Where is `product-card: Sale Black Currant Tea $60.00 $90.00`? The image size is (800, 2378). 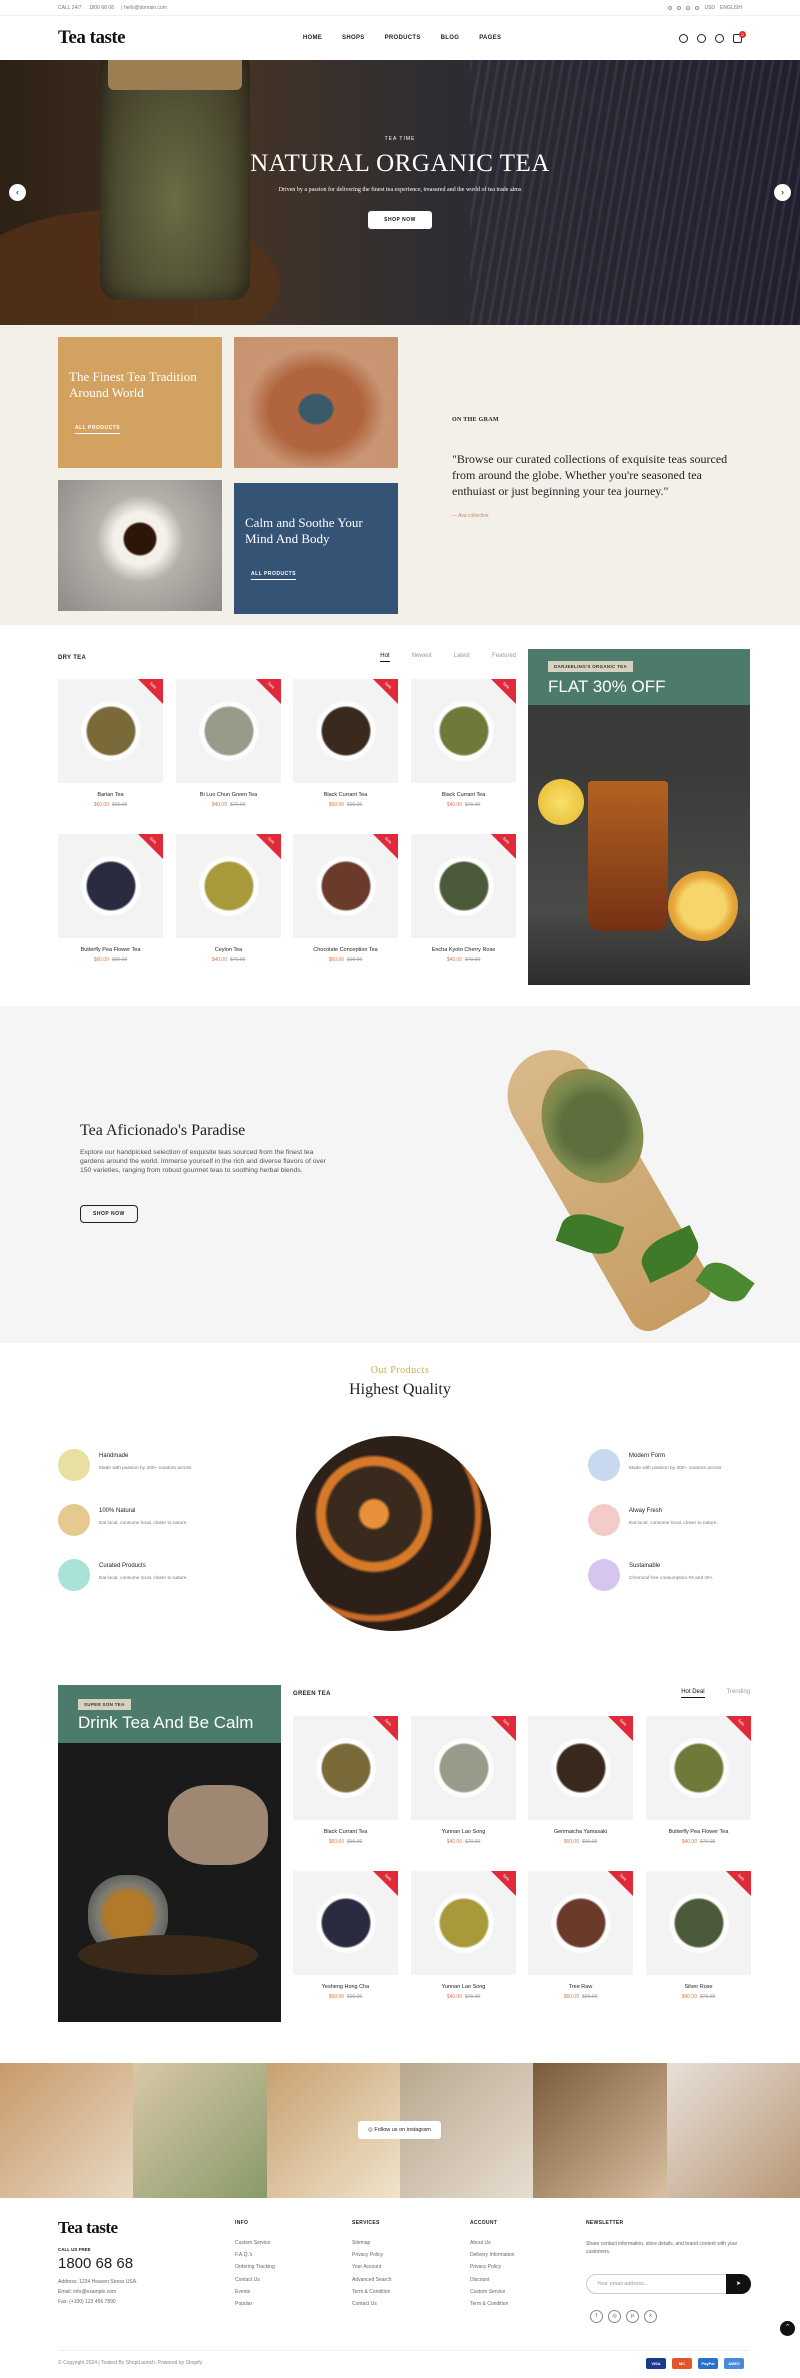 product-card: Sale Black Currant Tea $60.00 $90.00 is located at coordinates (345, 743).